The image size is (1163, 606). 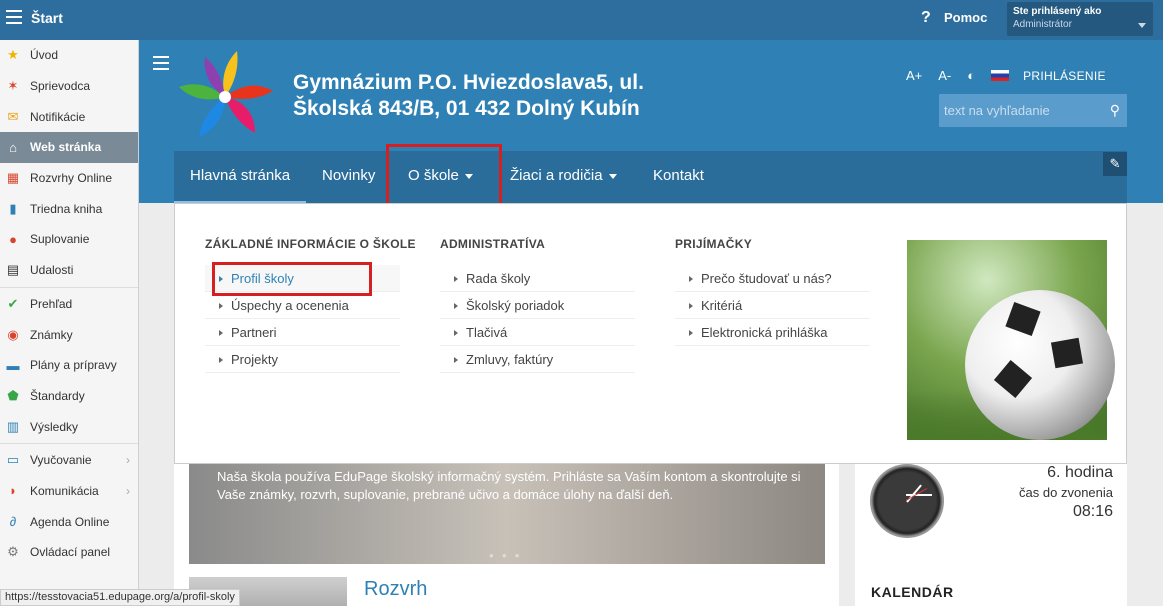 What do you see at coordinates (13, 86) in the screenshot?
I see `wand-icon: ✶` at bounding box center [13, 86].